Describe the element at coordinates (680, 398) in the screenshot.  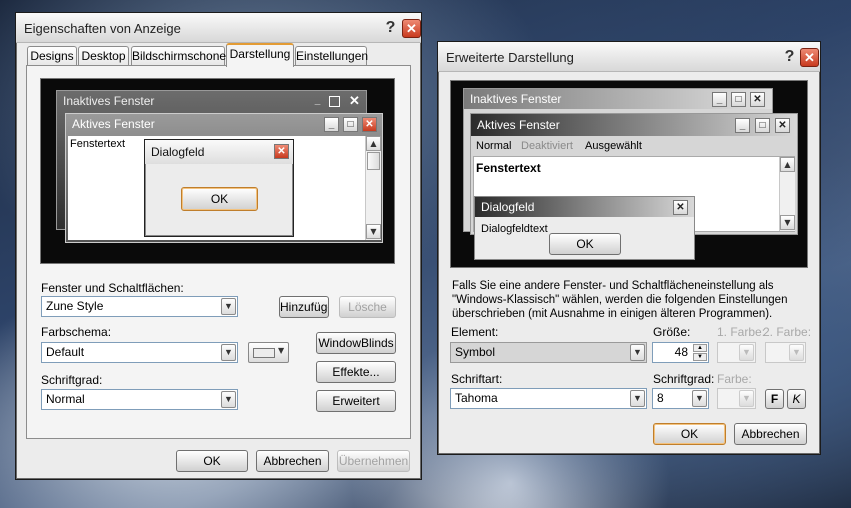
I see `font-size-select: 8 ▼` at that location.